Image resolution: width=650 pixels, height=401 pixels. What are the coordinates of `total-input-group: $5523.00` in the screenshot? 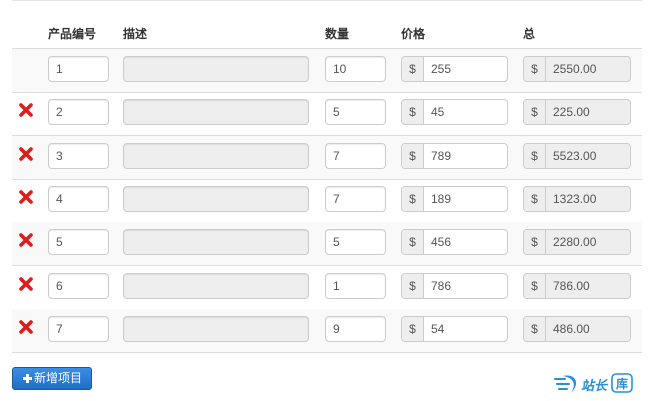 It's located at (577, 156).